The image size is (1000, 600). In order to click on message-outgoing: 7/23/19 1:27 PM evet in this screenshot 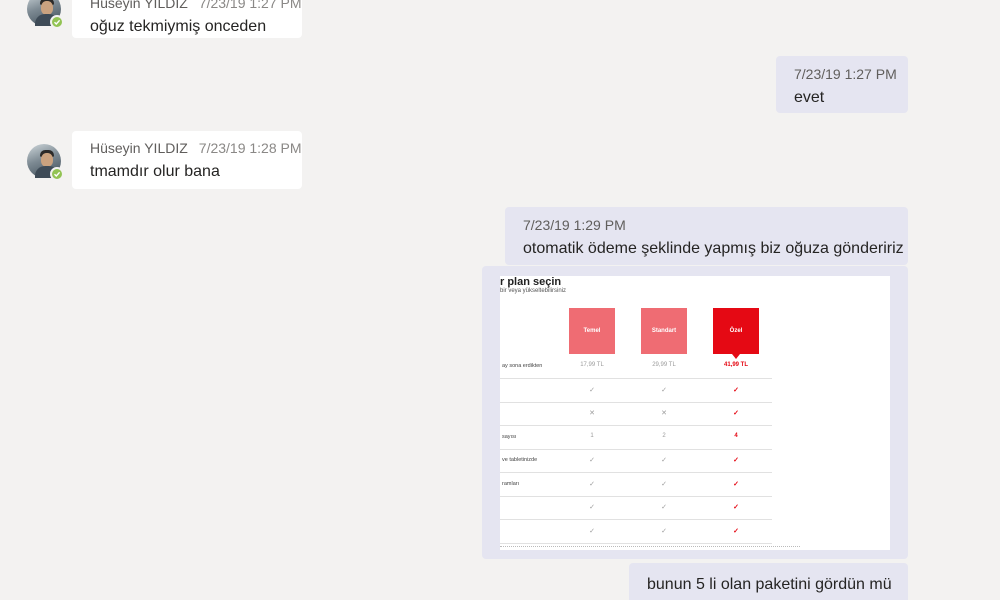, I will do `click(842, 84)`.